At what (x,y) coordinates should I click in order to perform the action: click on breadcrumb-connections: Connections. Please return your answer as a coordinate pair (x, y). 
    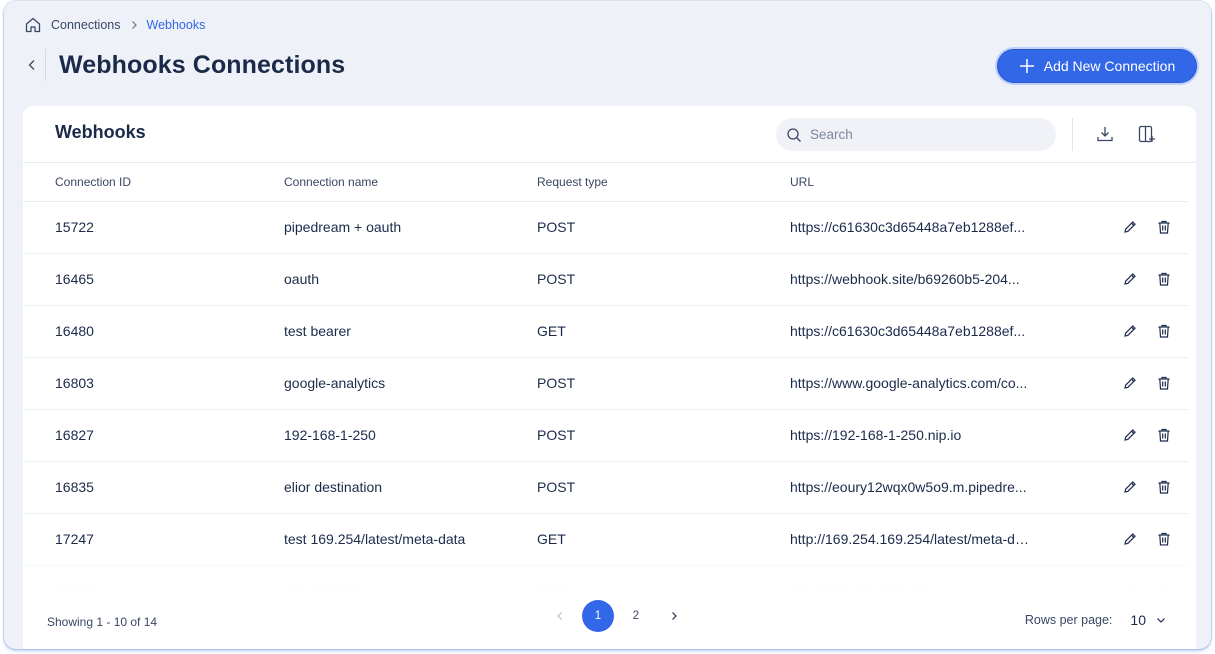
    Looking at the image, I should click on (86, 25).